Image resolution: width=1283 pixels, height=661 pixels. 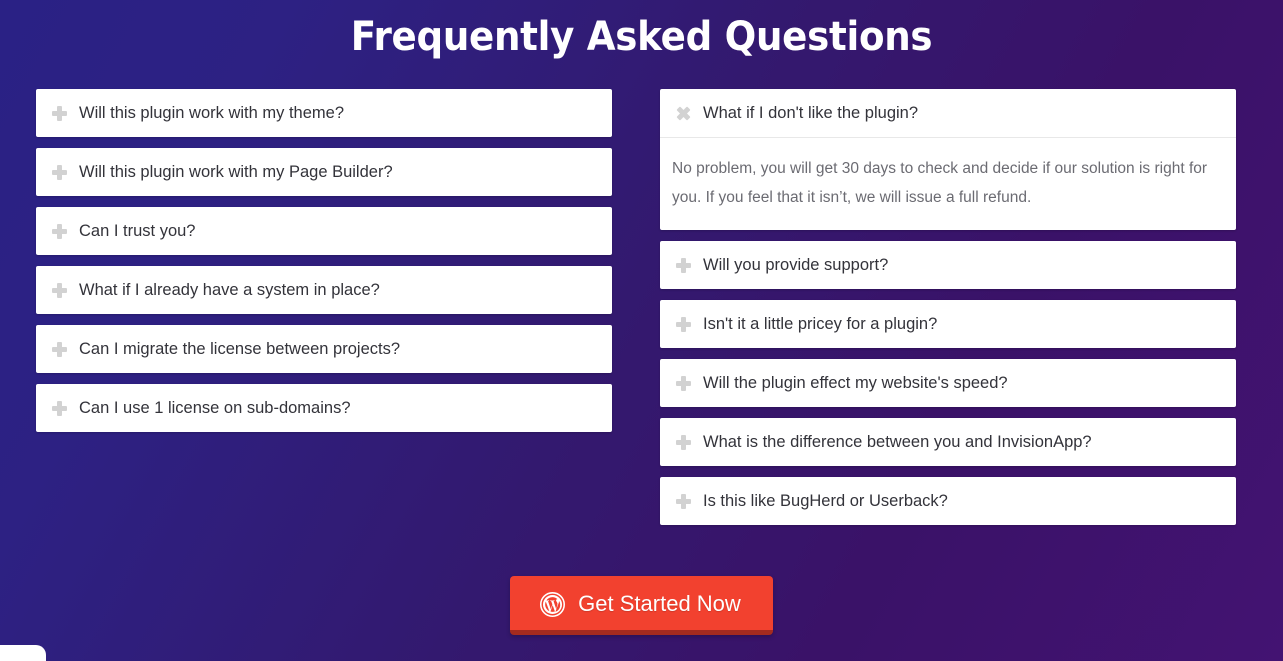 I want to click on faq-question-text: Will this plugin work with my theme?, so click(x=211, y=113).